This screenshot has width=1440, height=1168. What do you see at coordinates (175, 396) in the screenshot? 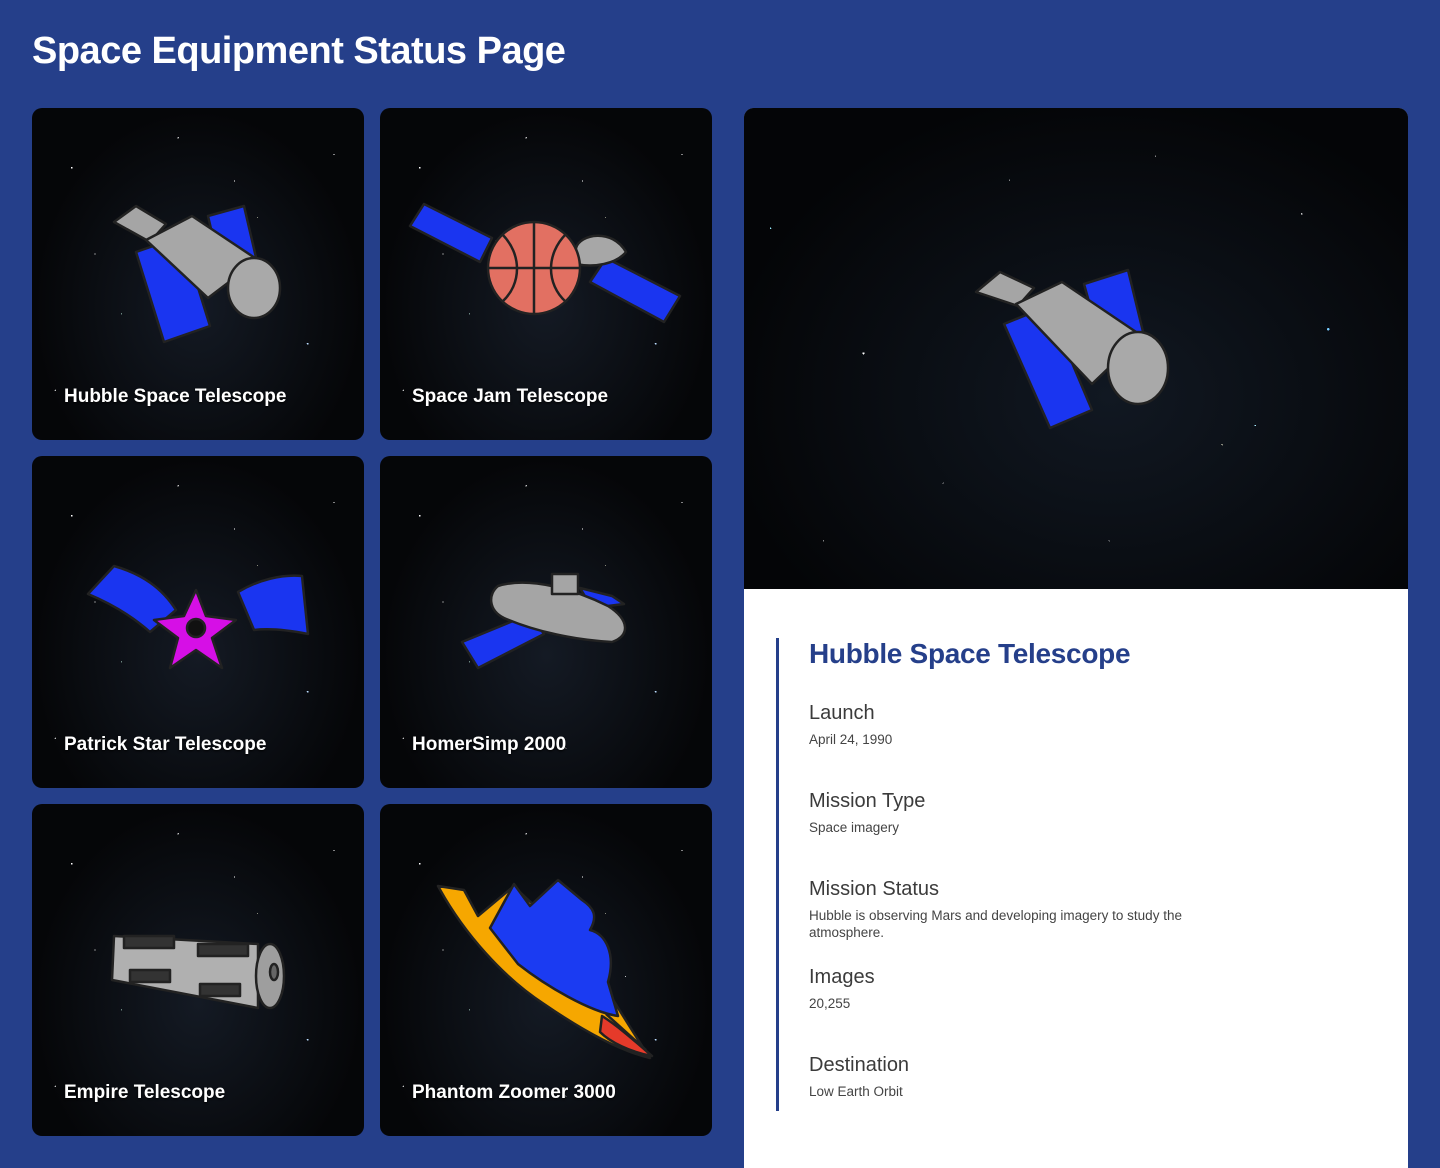
I see `card-label: Hubble Space Telescope` at bounding box center [175, 396].